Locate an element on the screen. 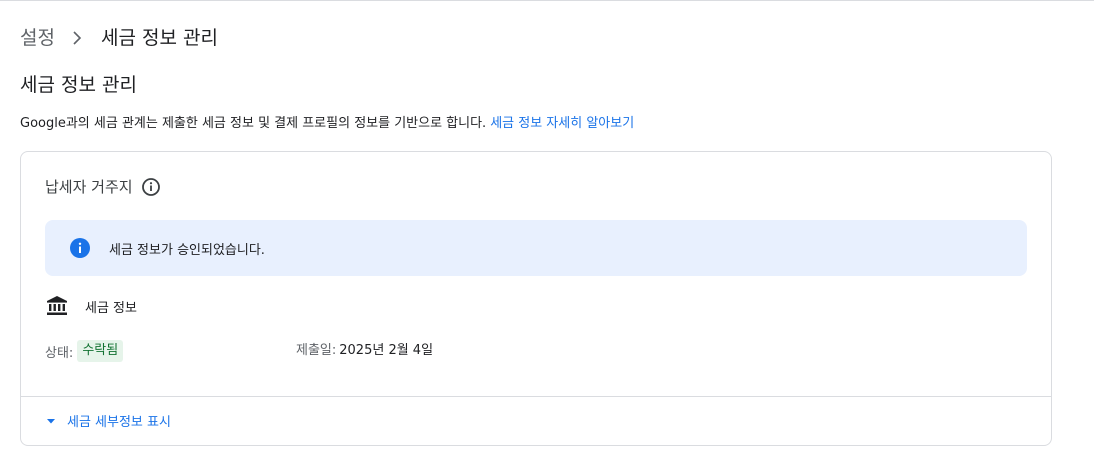 The image size is (1094, 458). card-divider is located at coordinates (536, 396).